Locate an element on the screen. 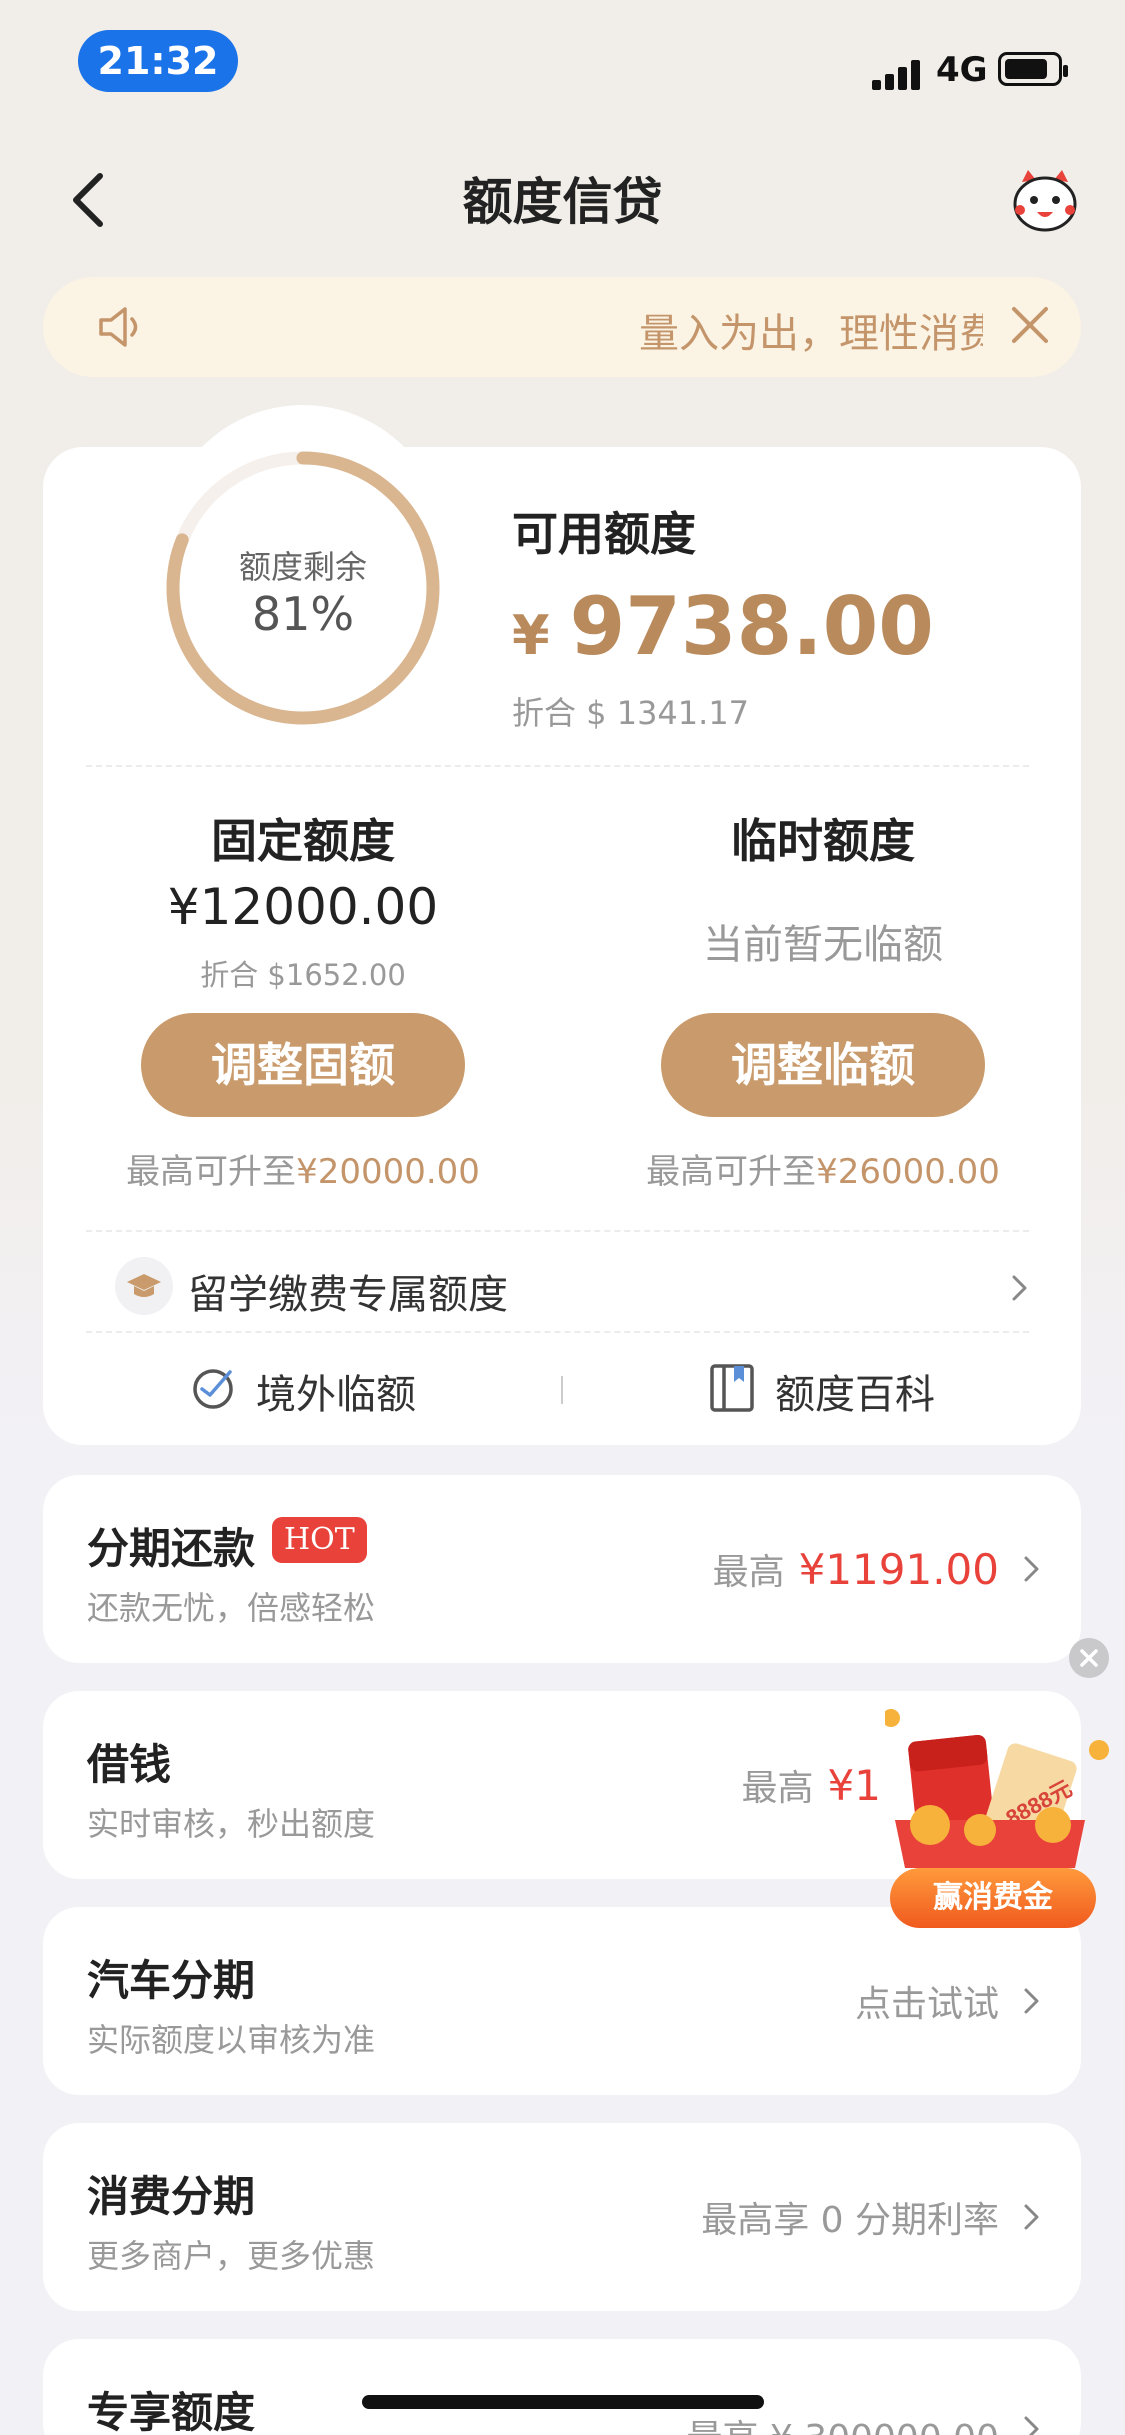 The image size is (1125, 2435). overseas-temp-limit-link: 境外临额 is located at coordinates (336, 1391).